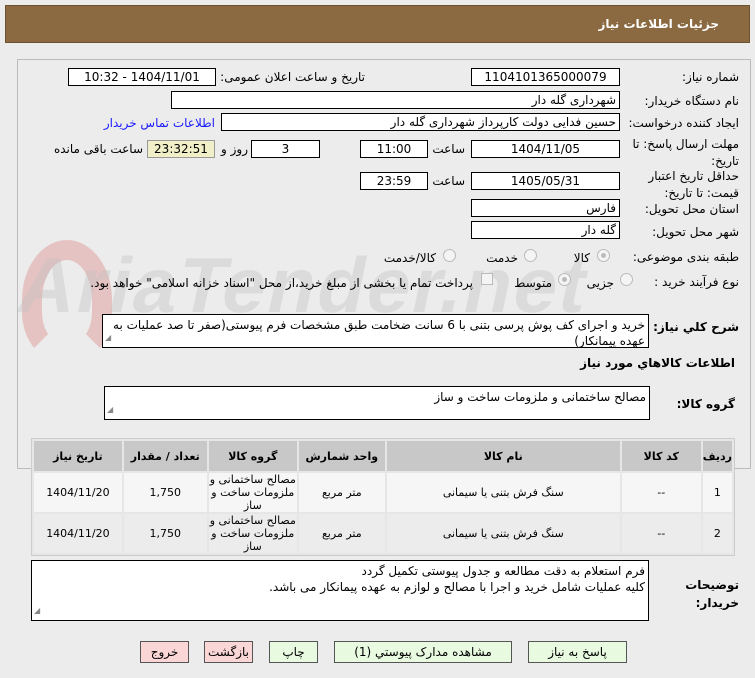  What do you see at coordinates (661, 456) in the screenshot?
I see `col-code: کد کالا` at bounding box center [661, 456].